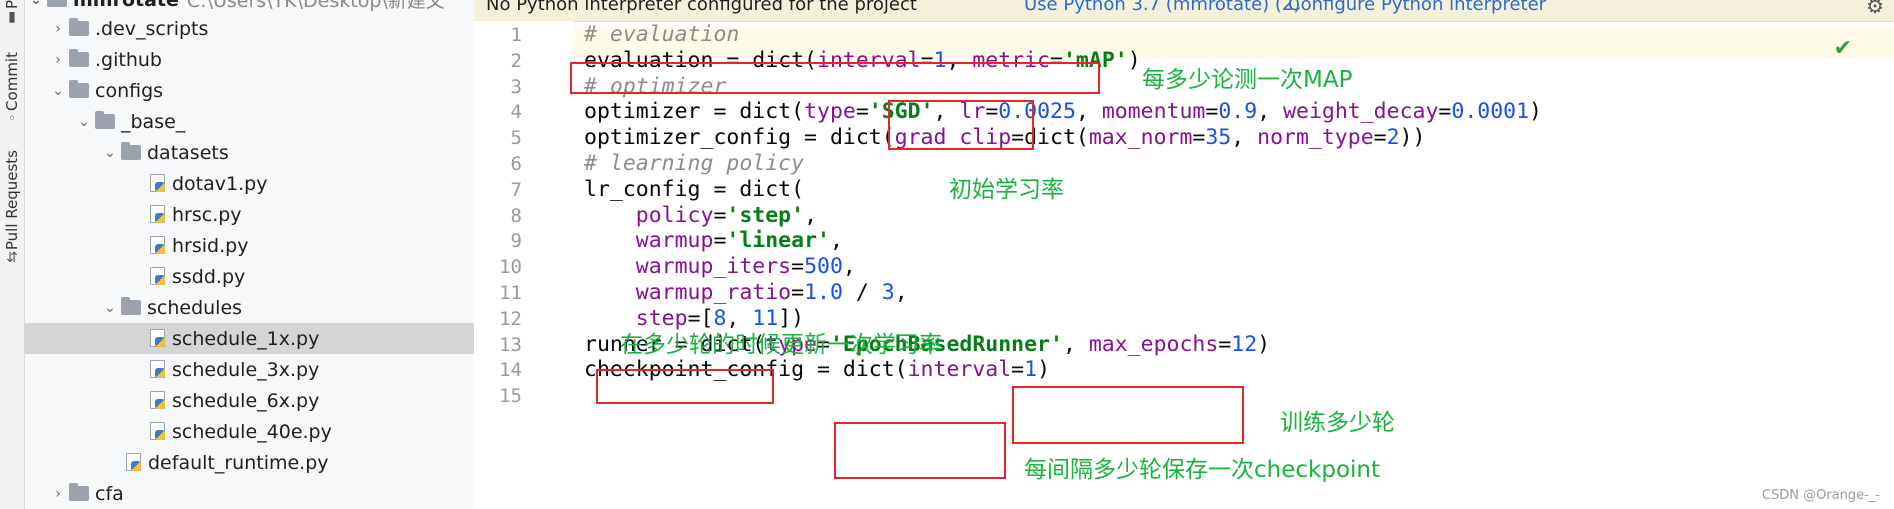 This screenshot has width=1894, height=509. Describe the element at coordinates (12, 208) in the screenshot. I see `pull-requests-tool-tab: Pull Requests ⇵` at that location.